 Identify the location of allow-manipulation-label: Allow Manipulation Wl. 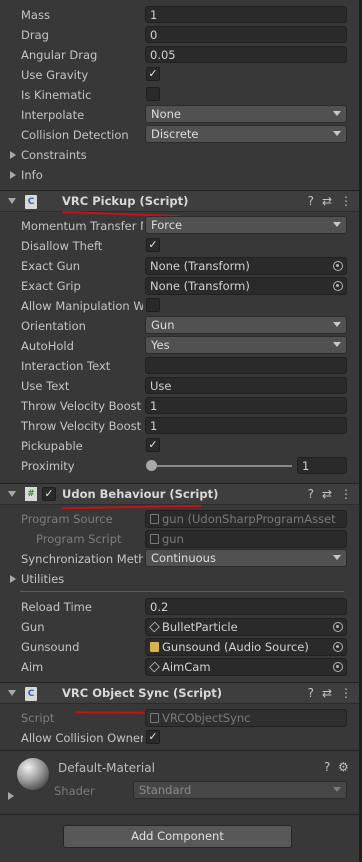
(82, 306).